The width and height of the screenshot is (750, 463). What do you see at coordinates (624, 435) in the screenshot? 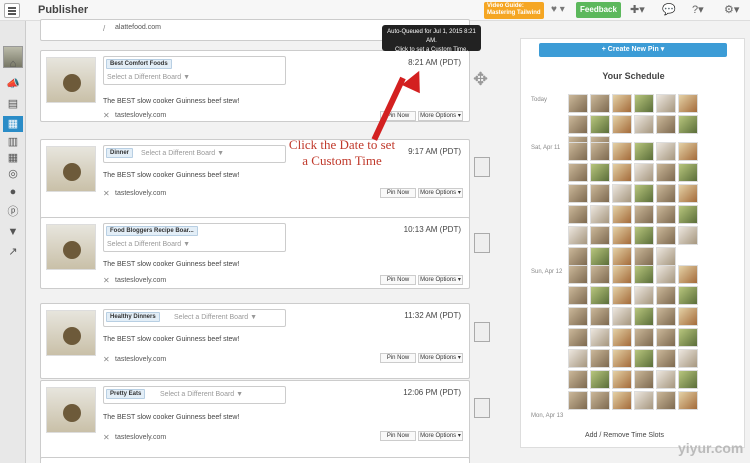
I see `add-time-slots-link: Add / Remove Time Slots` at bounding box center [624, 435].